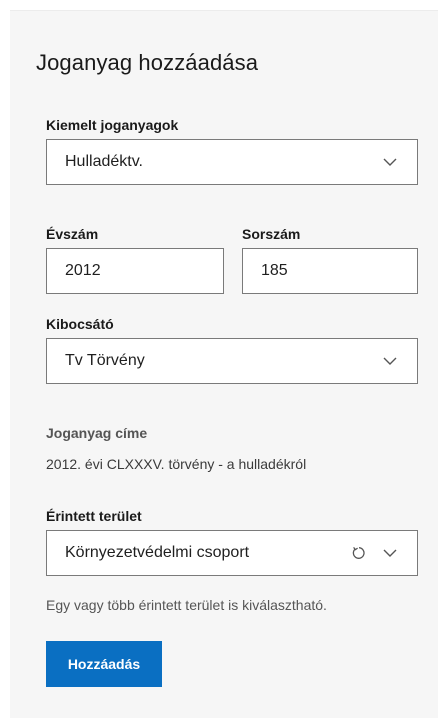 This screenshot has width=448, height=722. I want to click on year-input: 2012, so click(135, 271).